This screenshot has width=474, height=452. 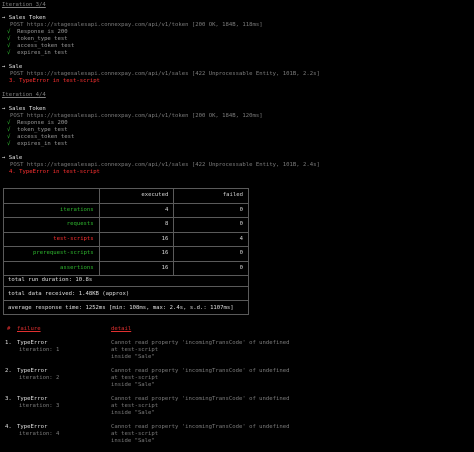 I want to click on summary-label: prerequest-scripts, so click(x=51, y=254).